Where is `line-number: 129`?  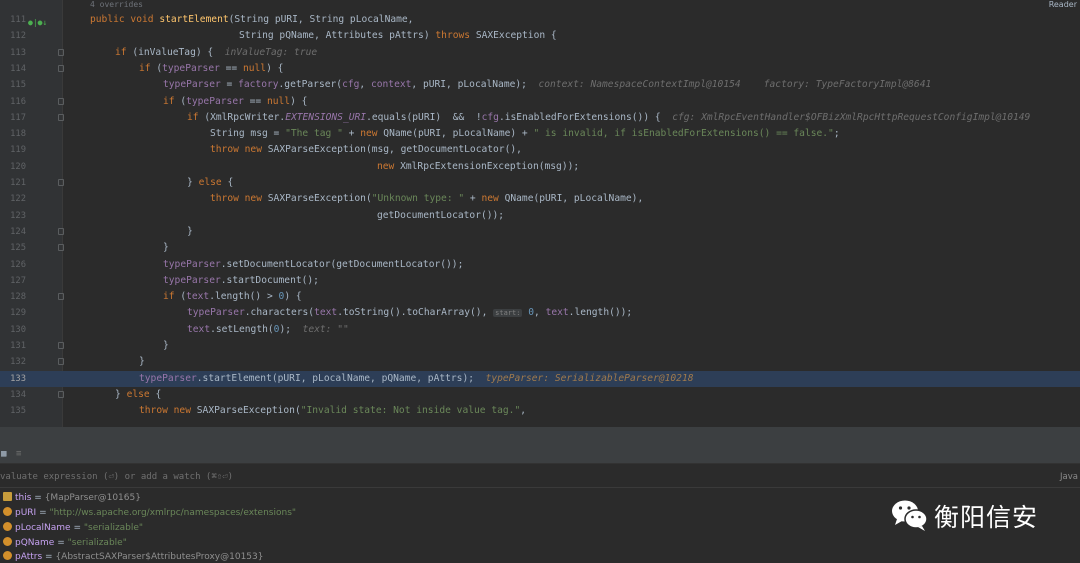 line-number: 129 is located at coordinates (18, 313).